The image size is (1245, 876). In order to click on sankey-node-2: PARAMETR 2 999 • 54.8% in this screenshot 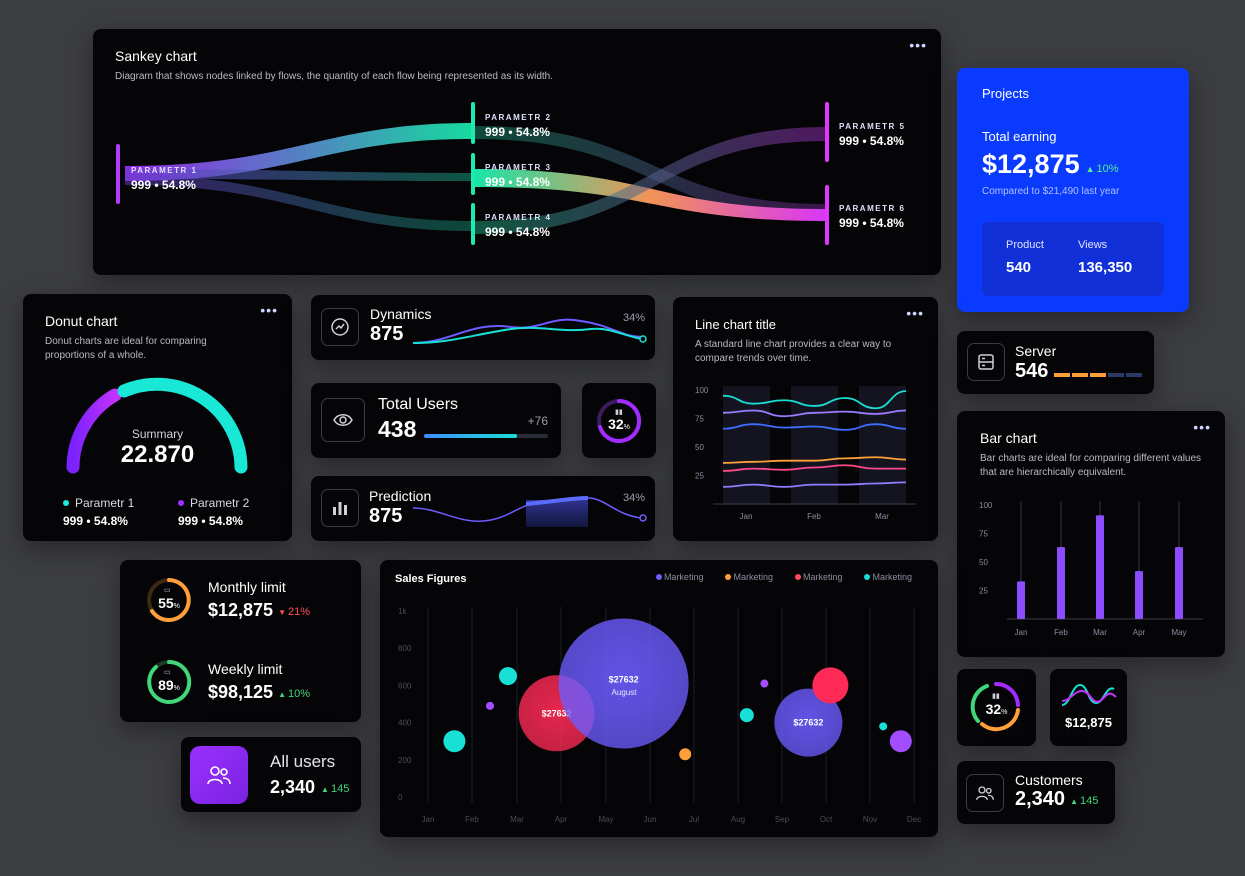, I will do `click(518, 125)`.